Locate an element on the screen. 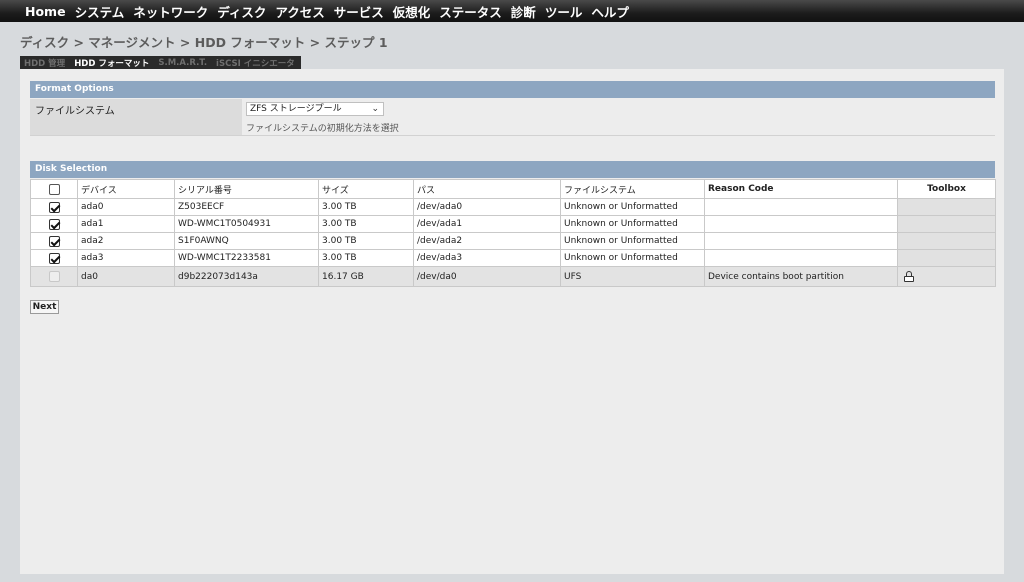 The height and width of the screenshot is (582, 1024). reason-cell: Device contains boot partition is located at coordinates (801, 276).